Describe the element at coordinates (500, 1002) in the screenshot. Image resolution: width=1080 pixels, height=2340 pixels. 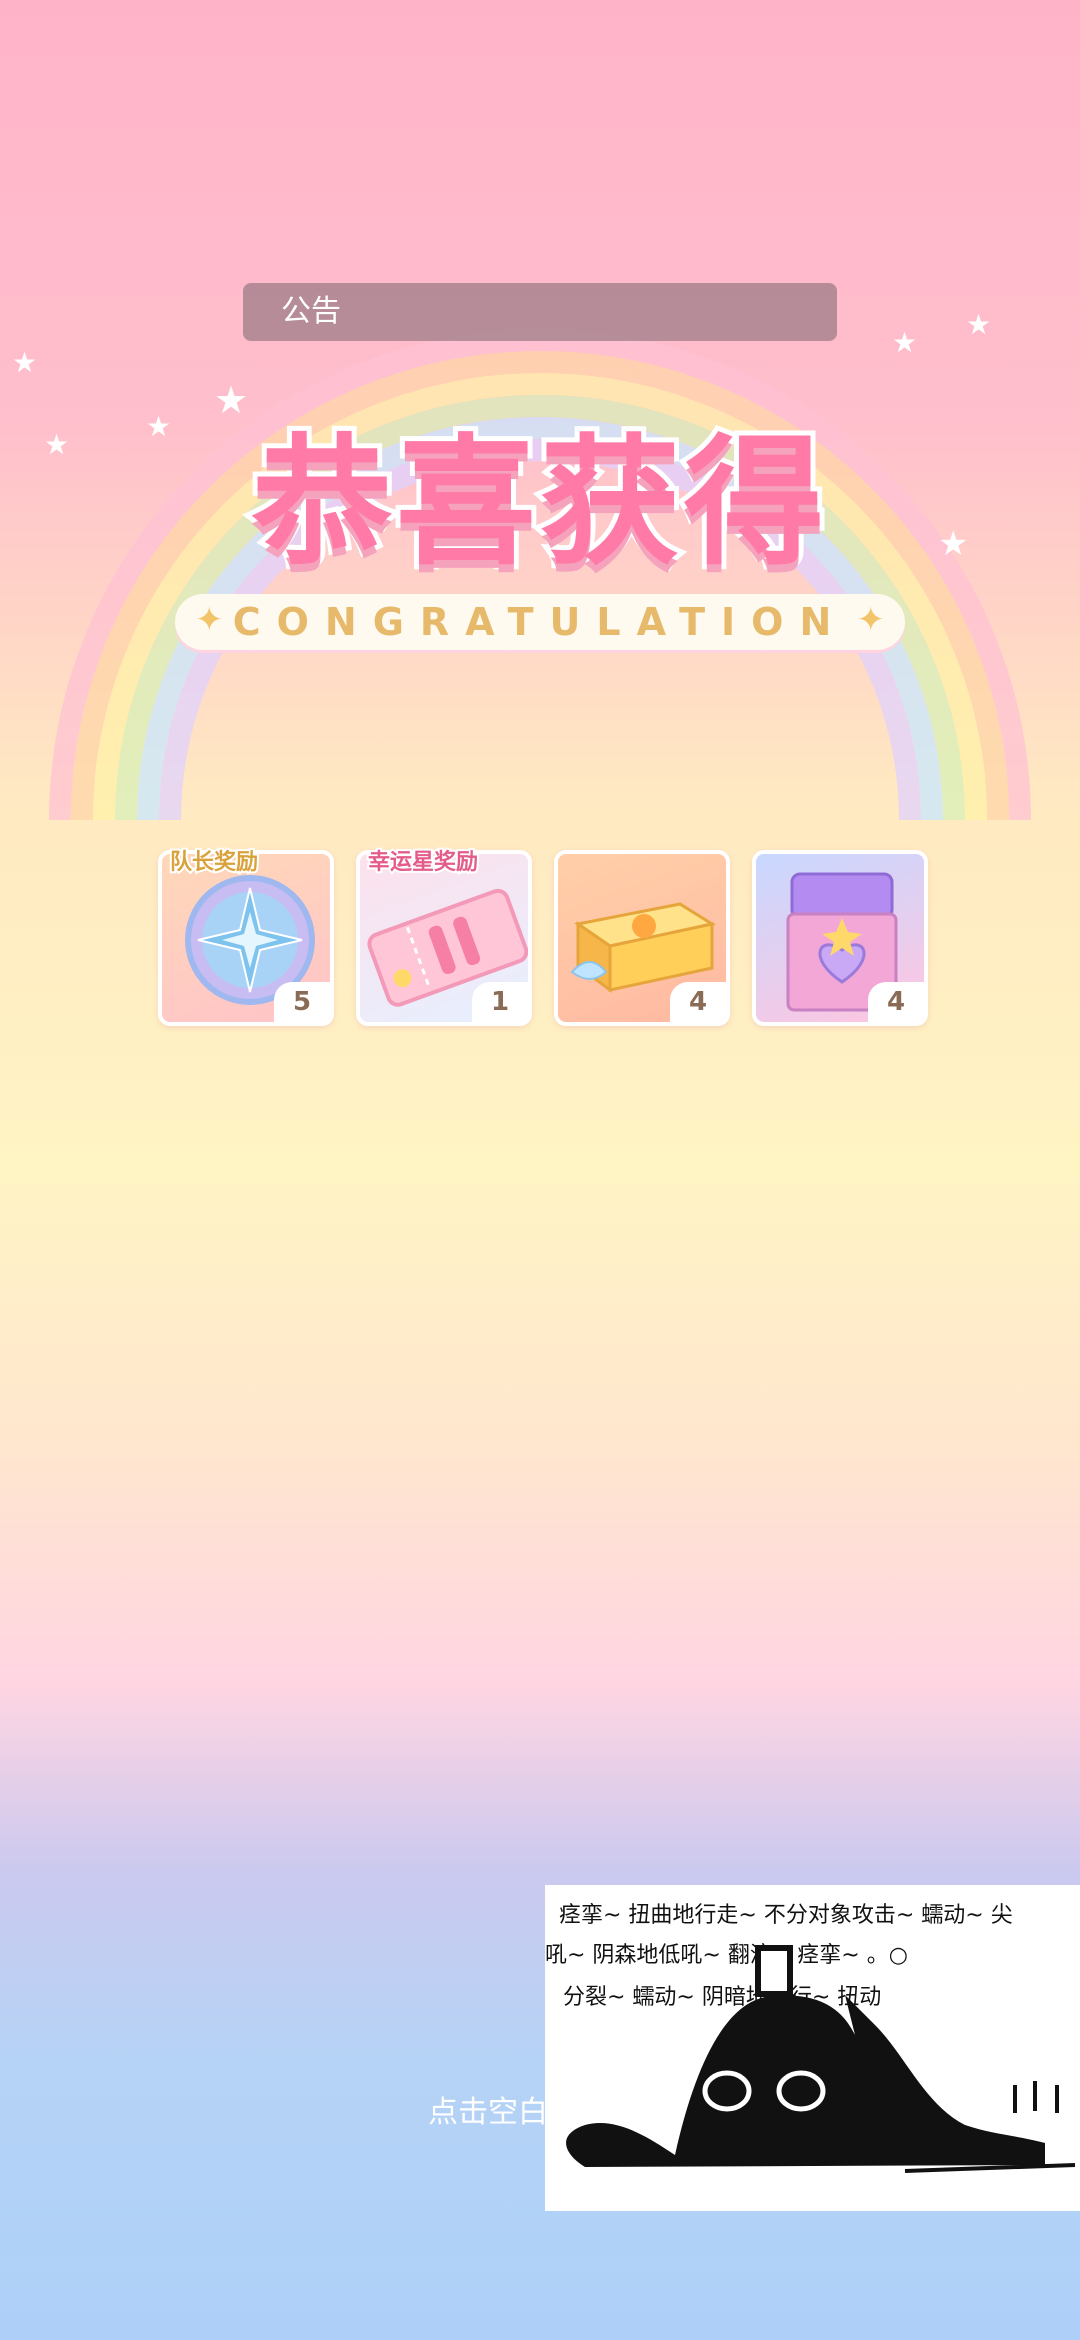
I see `reward-count: 1` at that location.